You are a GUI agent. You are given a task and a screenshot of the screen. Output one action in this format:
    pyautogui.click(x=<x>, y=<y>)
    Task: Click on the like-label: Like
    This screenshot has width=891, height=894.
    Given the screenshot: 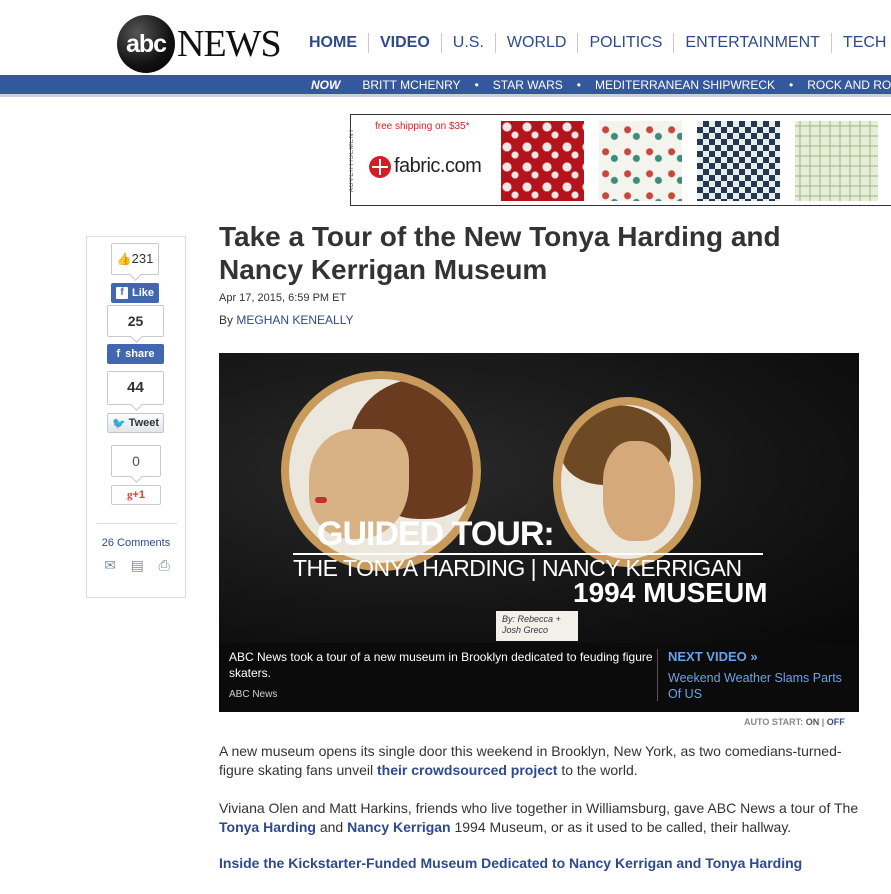 What is the action you would take?
    pyautogui.click(x=142, y=293)
    